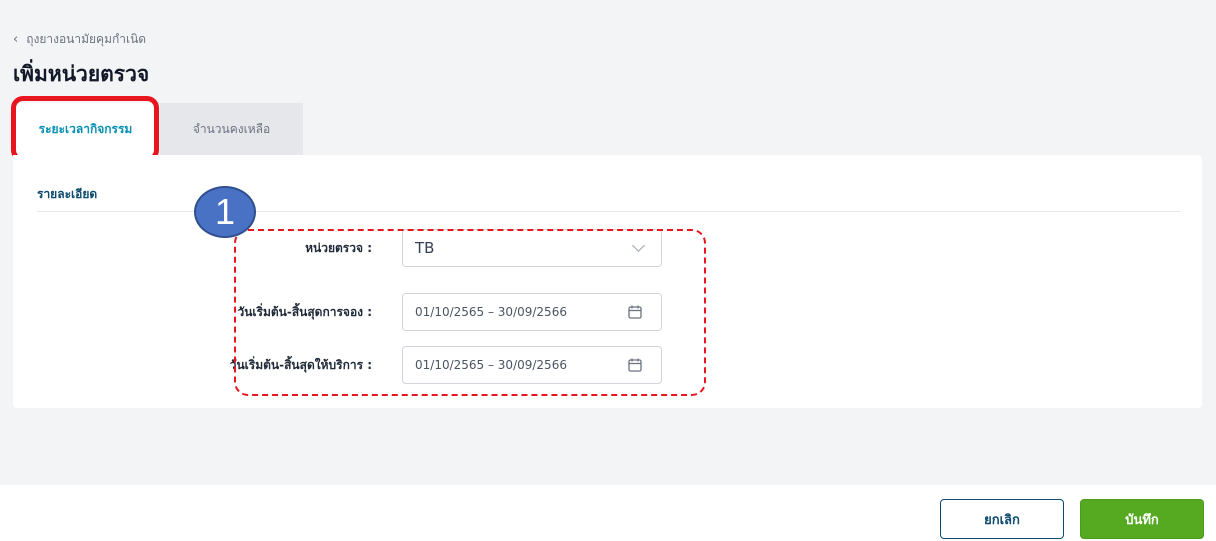 The width and height of the screenshot is (1216, 541). I want to click on tab-remaining-quantity: จำนวนคงเหลือ, so click(231, 129).